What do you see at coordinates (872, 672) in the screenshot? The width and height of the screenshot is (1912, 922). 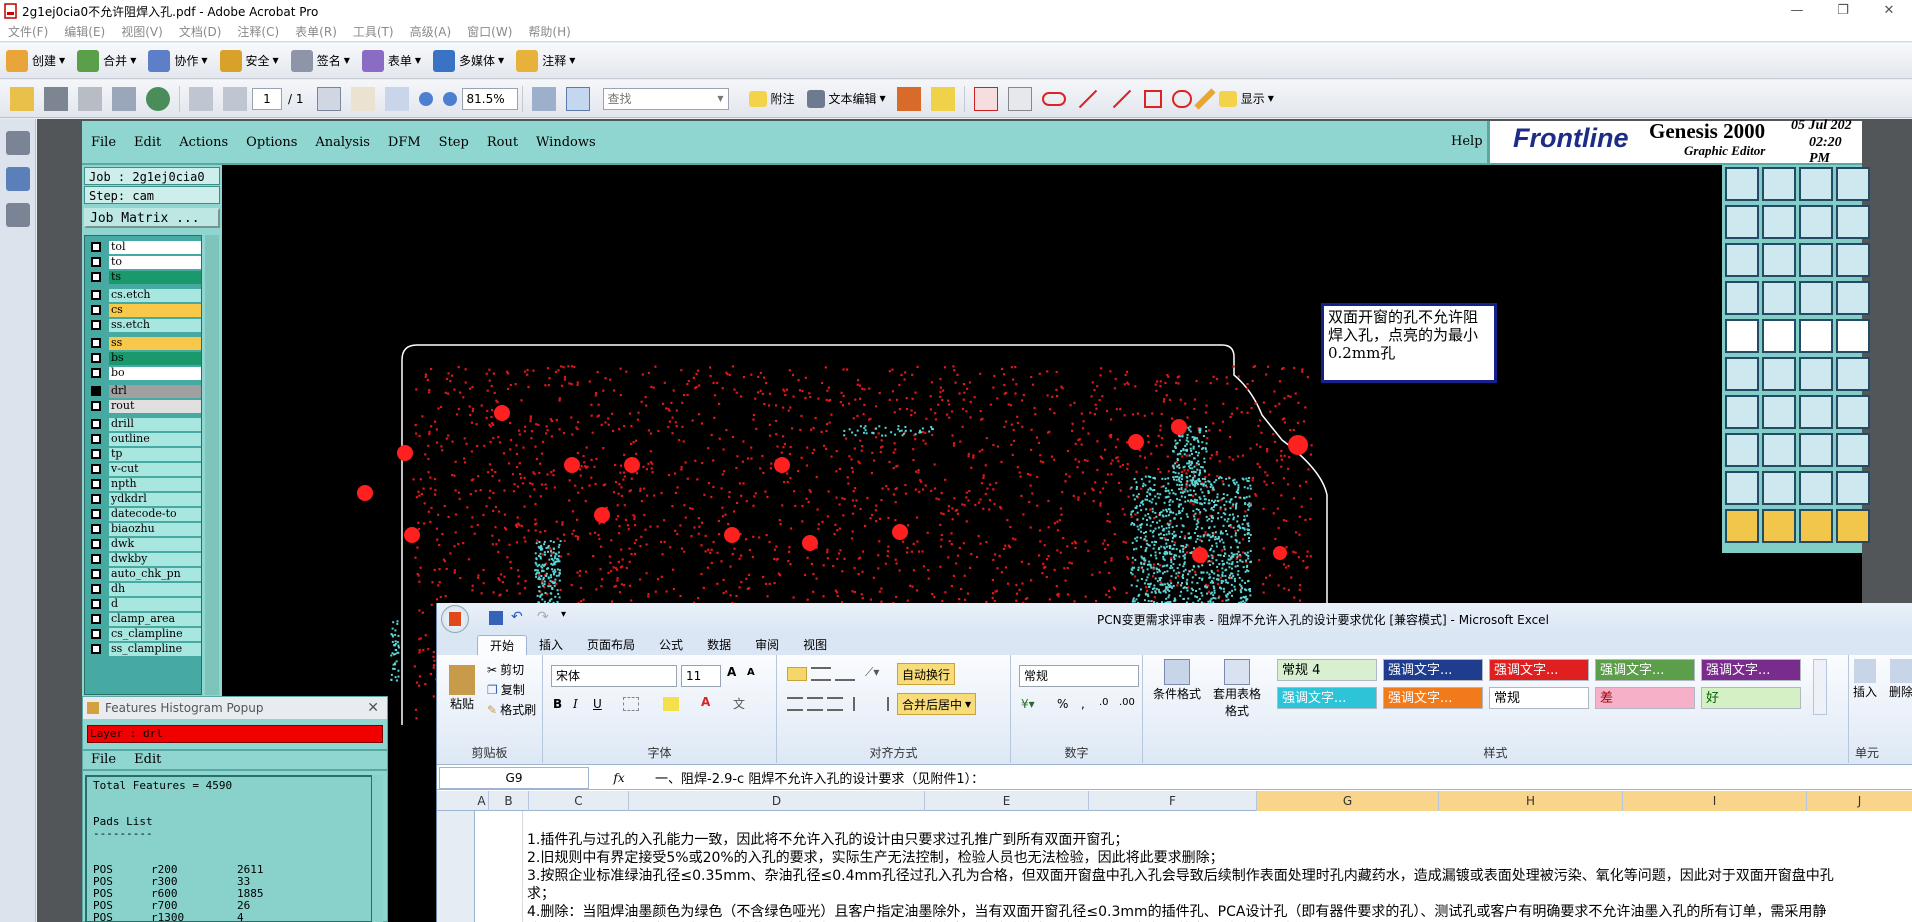 I see `orientation-icon: ⟋▾` at bounding box center [872, 672].